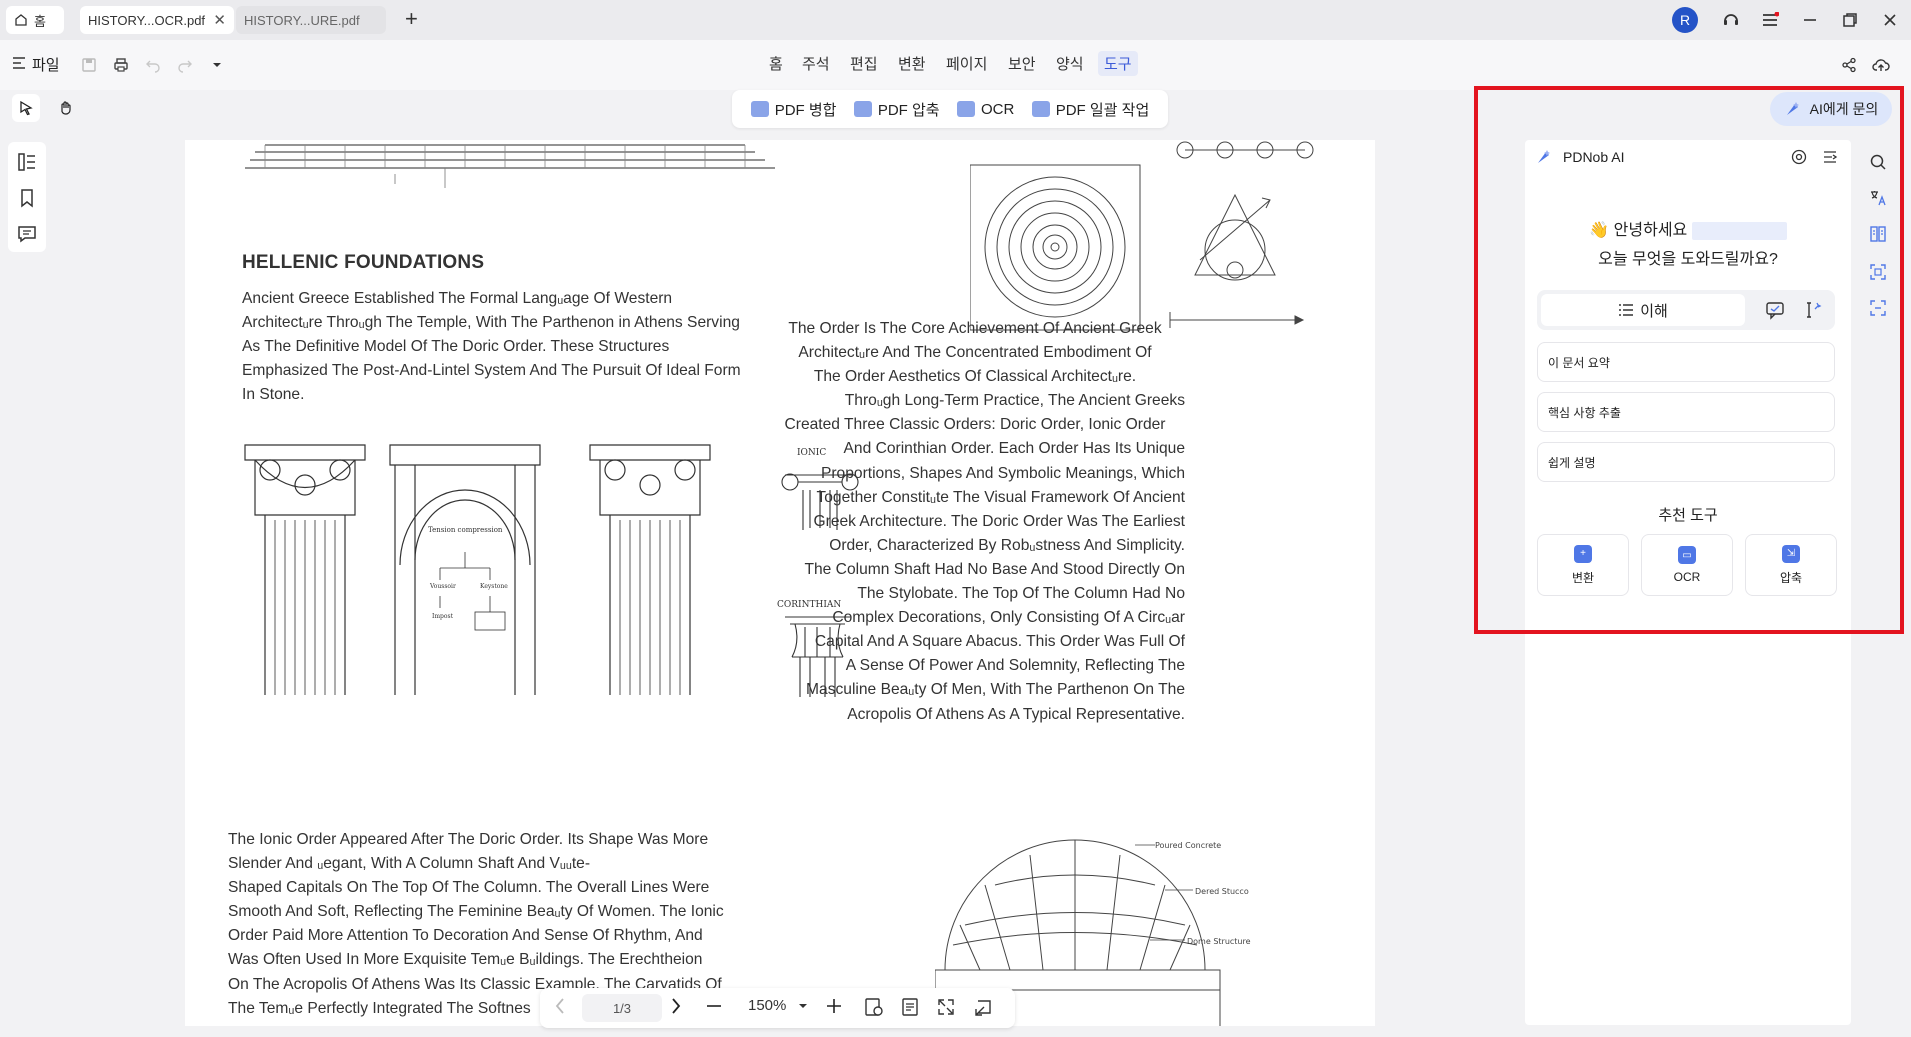  Describe the element at coordinates (1731, 20) in the screenshot. I see `support-icon` at that location.